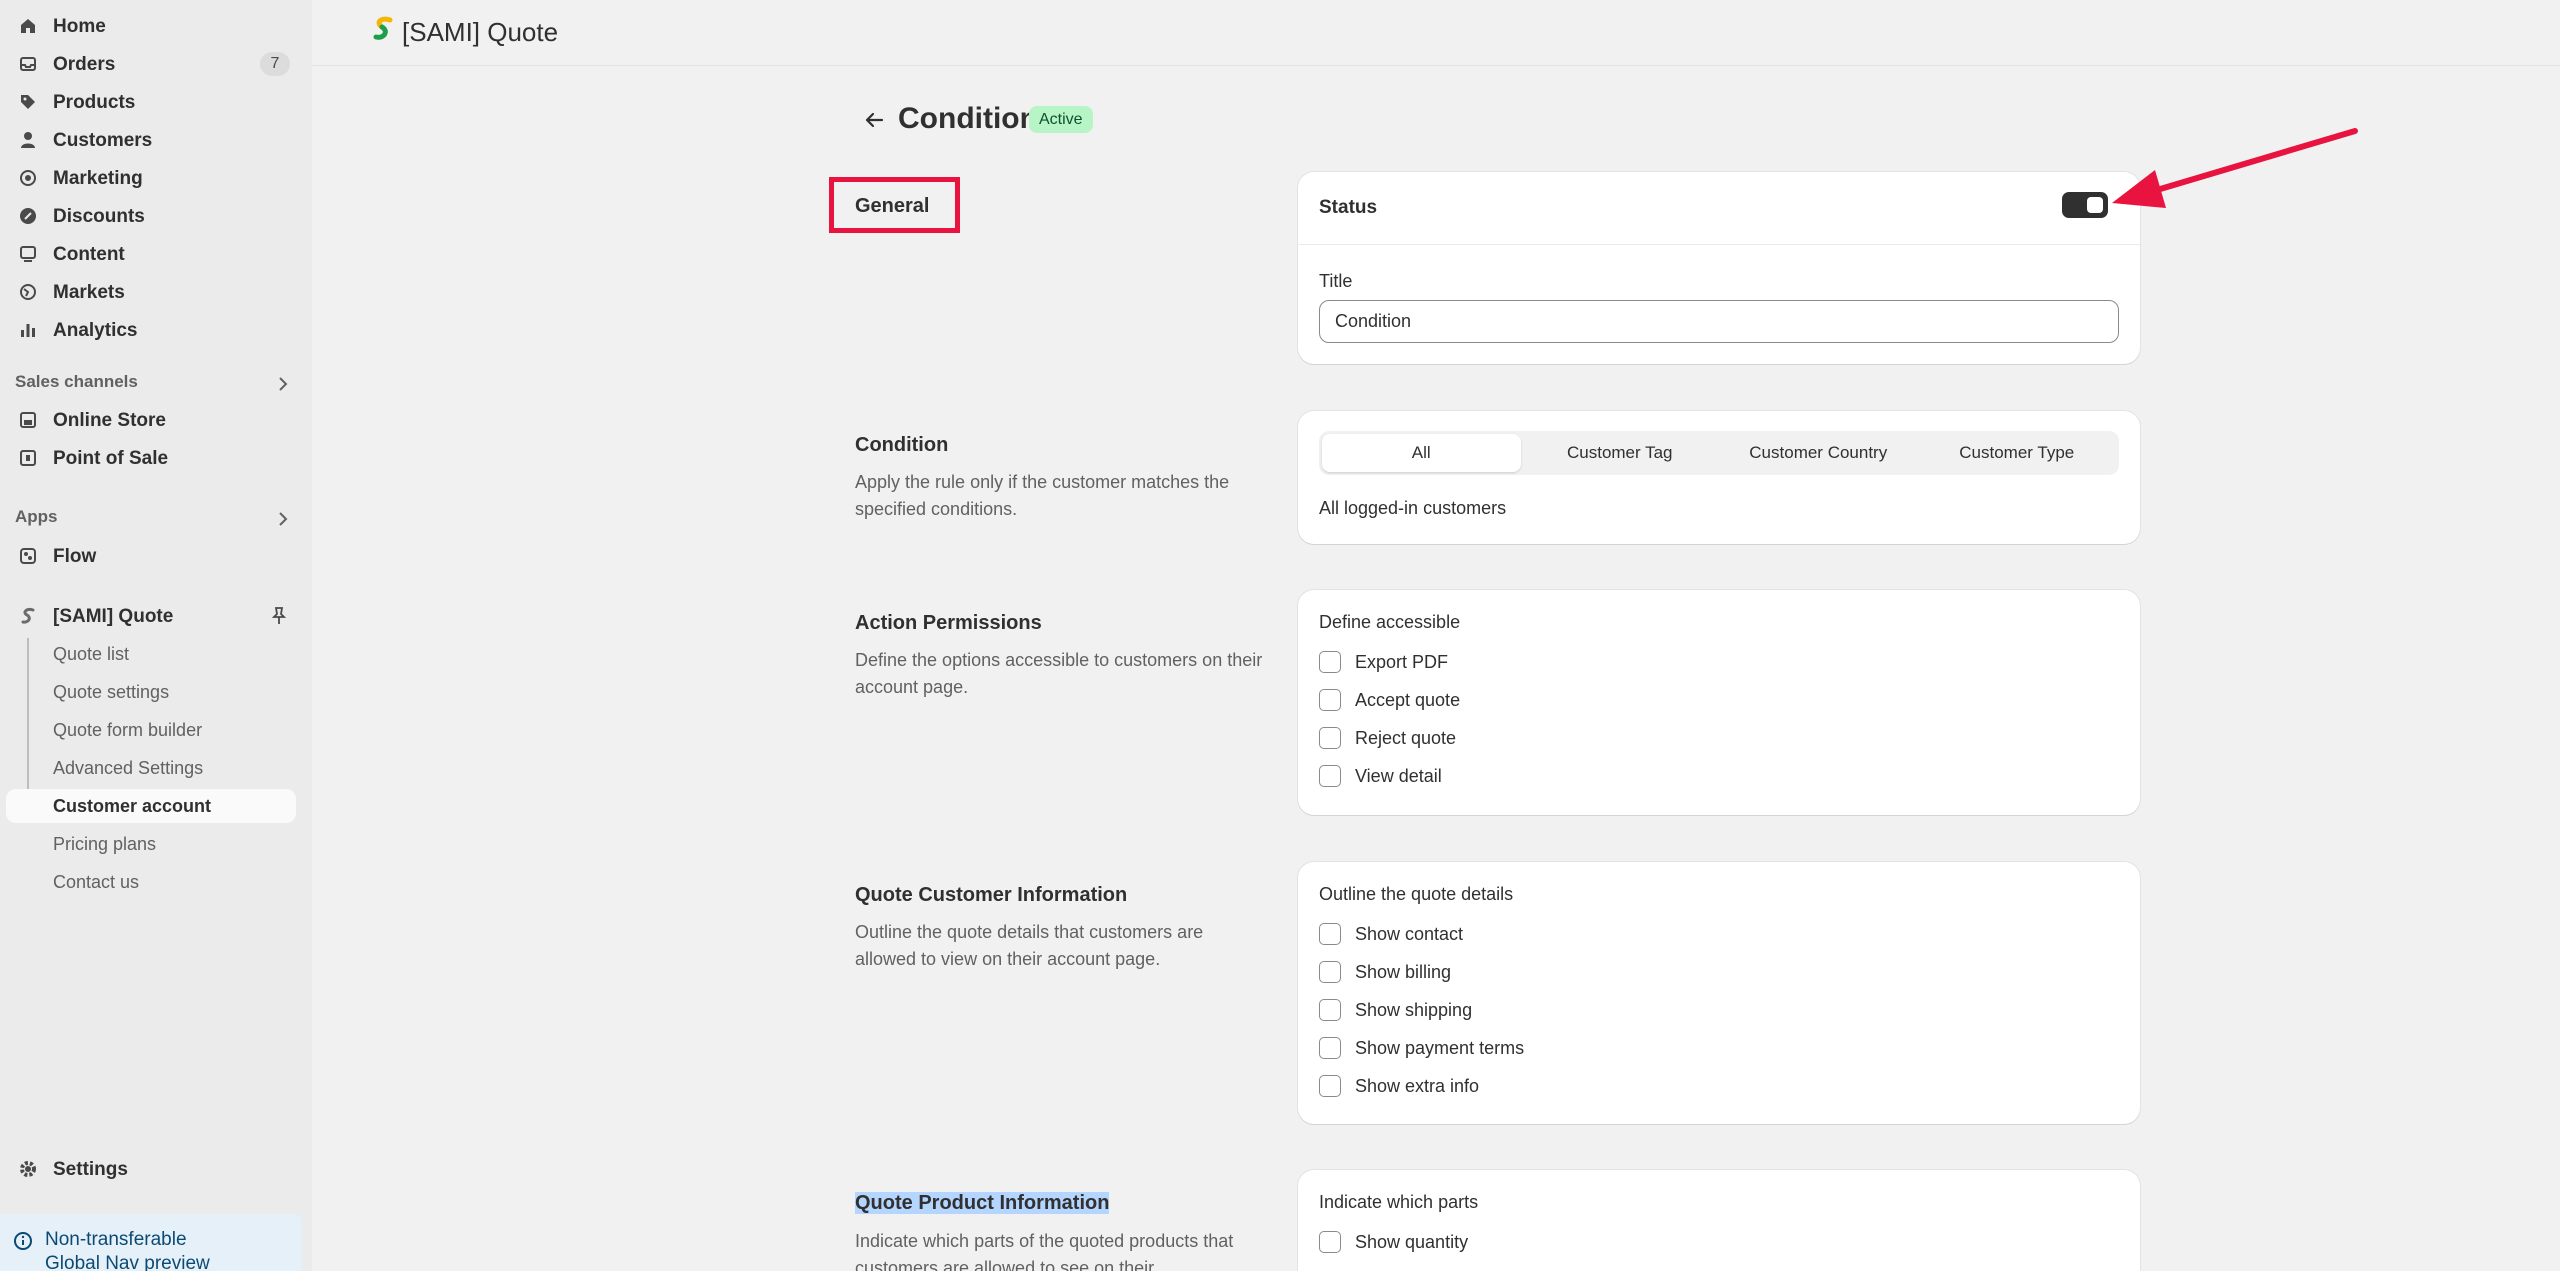 The image size is (2560, 1271). I want to click on pos-icon, so click(28, 458).